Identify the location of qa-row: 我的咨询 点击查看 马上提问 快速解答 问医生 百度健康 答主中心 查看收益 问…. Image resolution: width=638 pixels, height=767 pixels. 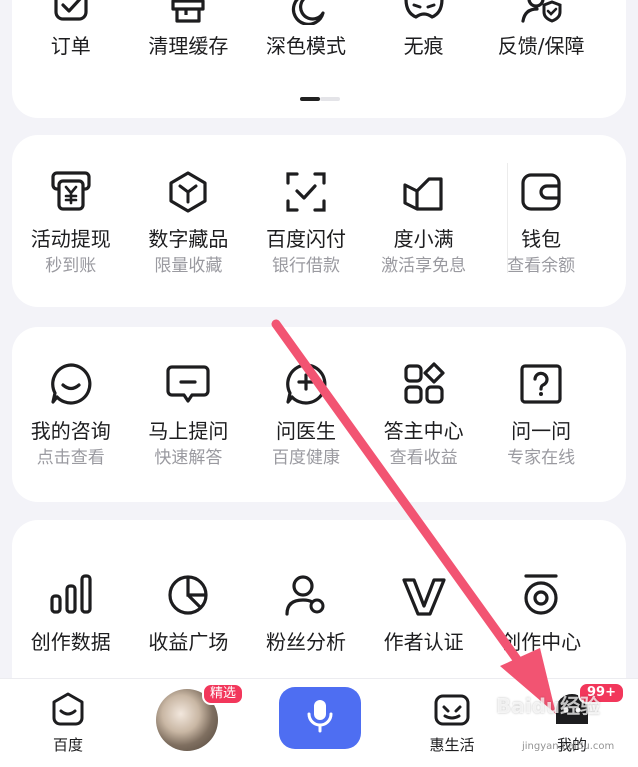
(319, 415).